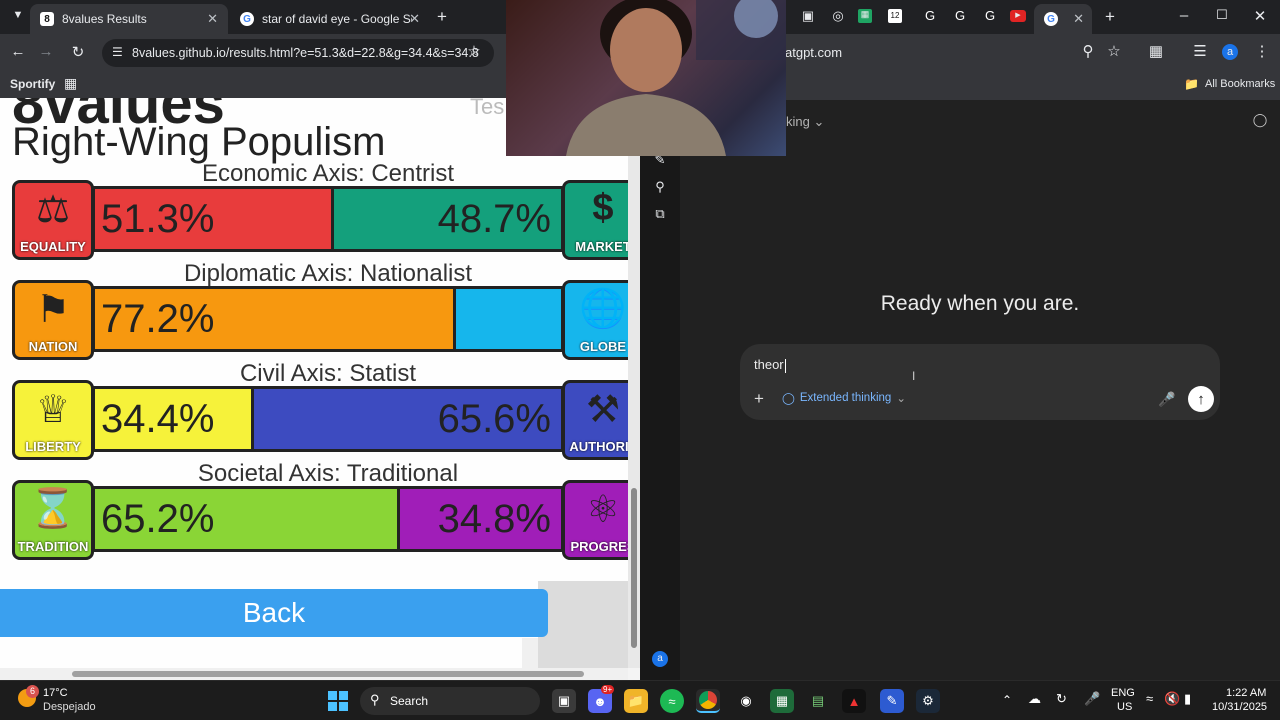  I want to click on obs-icon: ◉, so click(746, 701).